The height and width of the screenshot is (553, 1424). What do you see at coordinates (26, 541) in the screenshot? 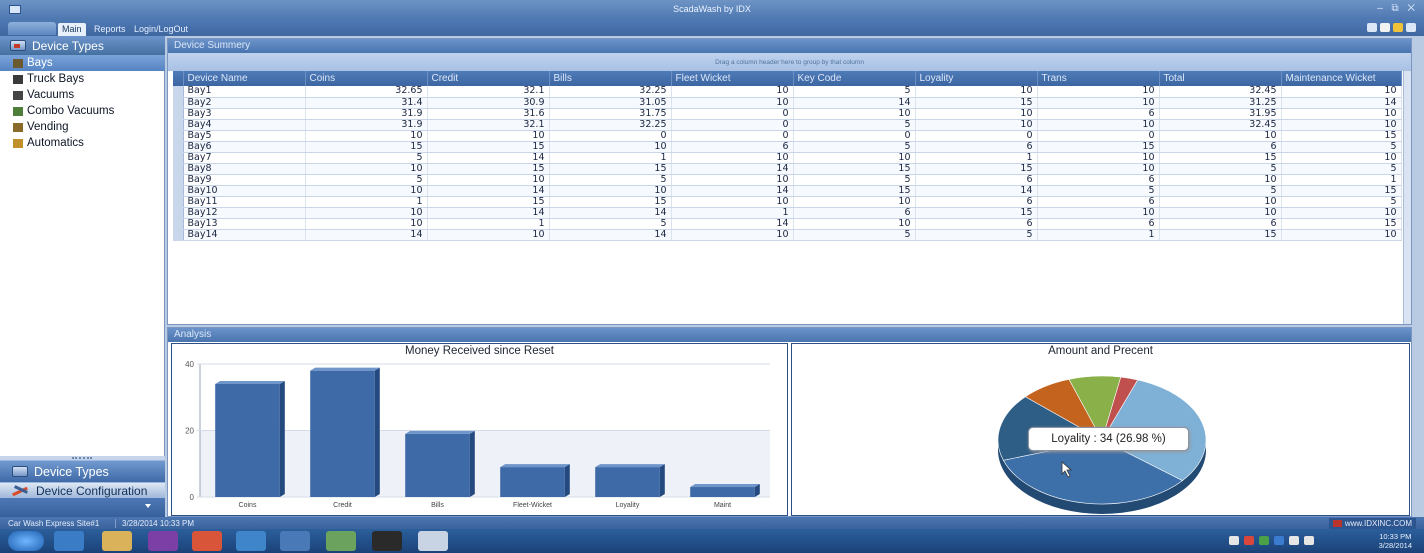
I see `start-button` at bounding box center [26, 541].